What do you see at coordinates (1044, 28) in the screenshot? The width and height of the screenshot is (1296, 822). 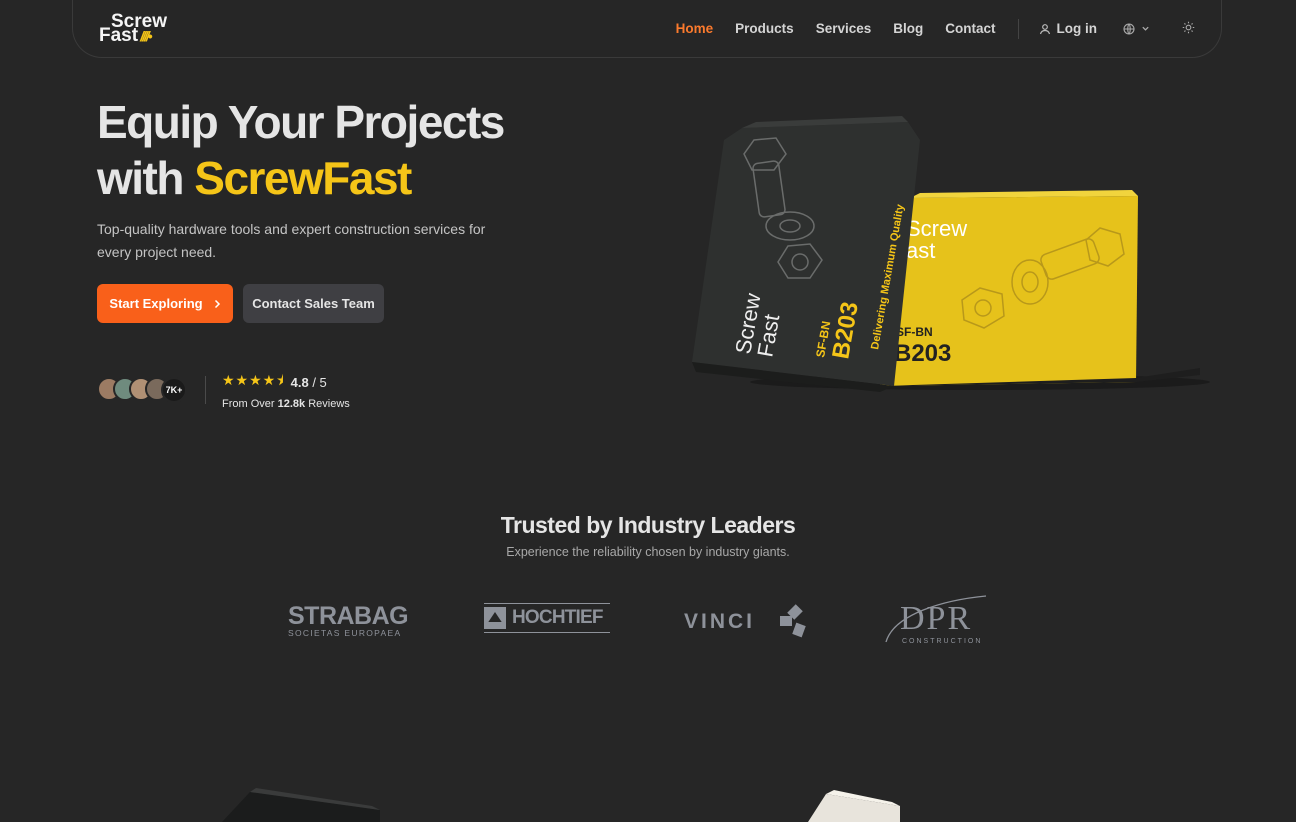 I see `user-icon` at bounding box center [1044, 28].